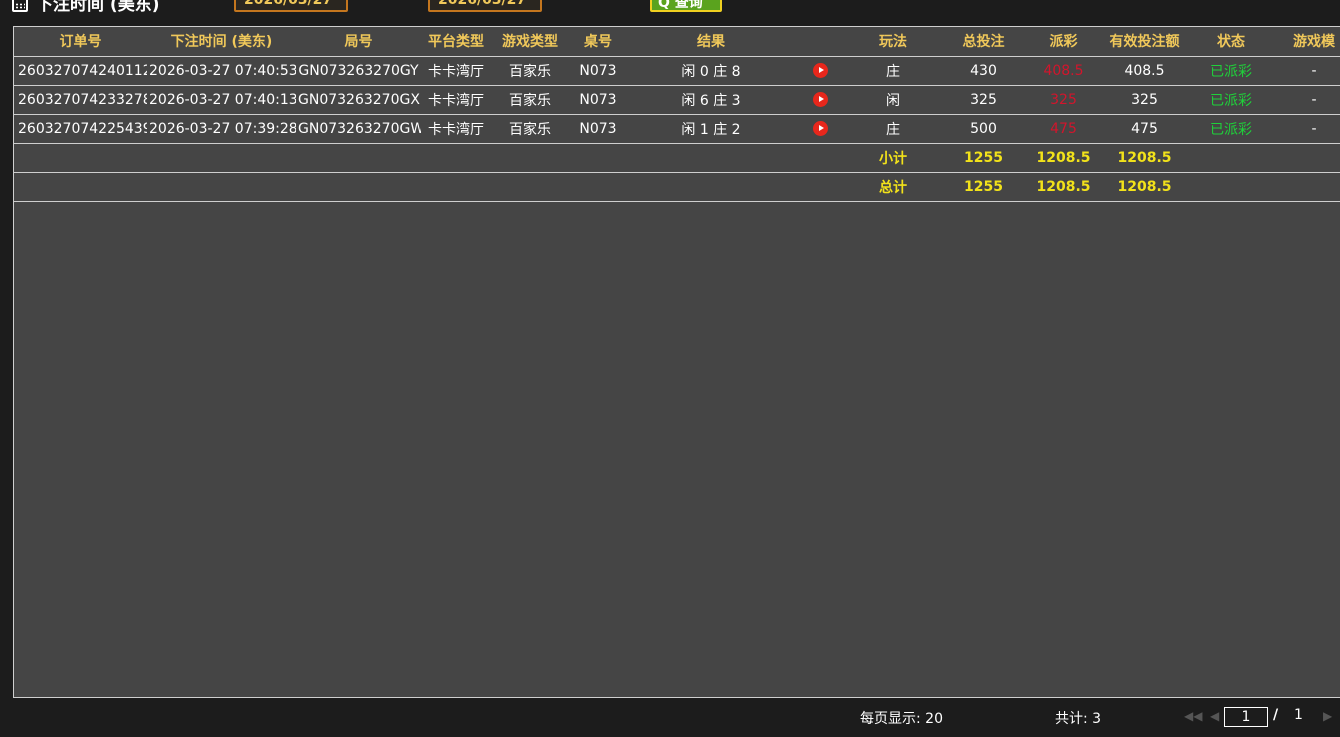 The height and width of the screenshot is (737, 1340). I want to click on total-bet-cell: 430, so click(983, 71).